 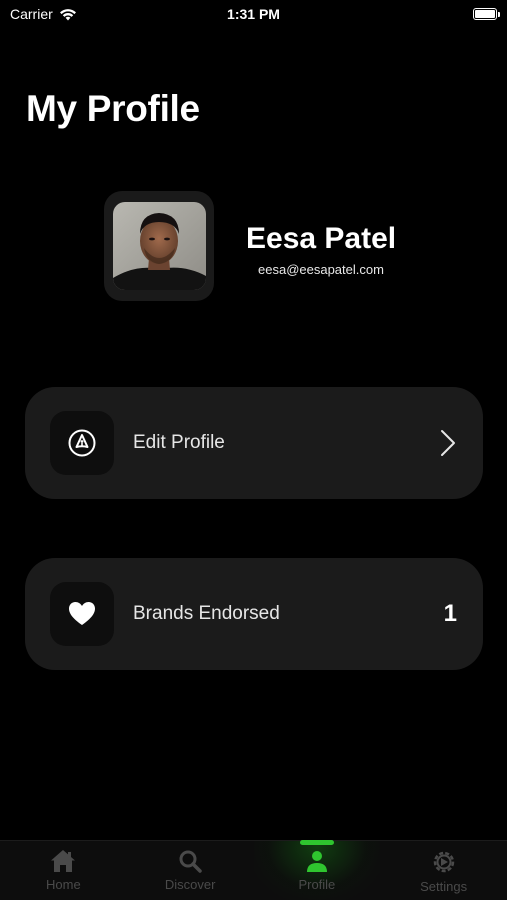 I want to click on tab-profile: Profile, so click(x=317, y=870).